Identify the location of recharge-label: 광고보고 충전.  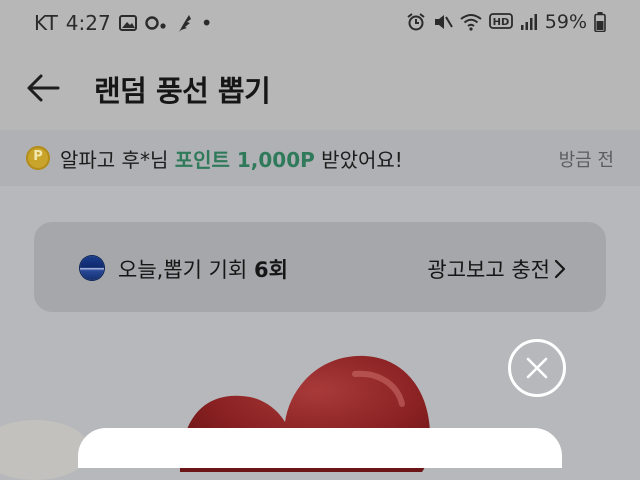
(488, 270).